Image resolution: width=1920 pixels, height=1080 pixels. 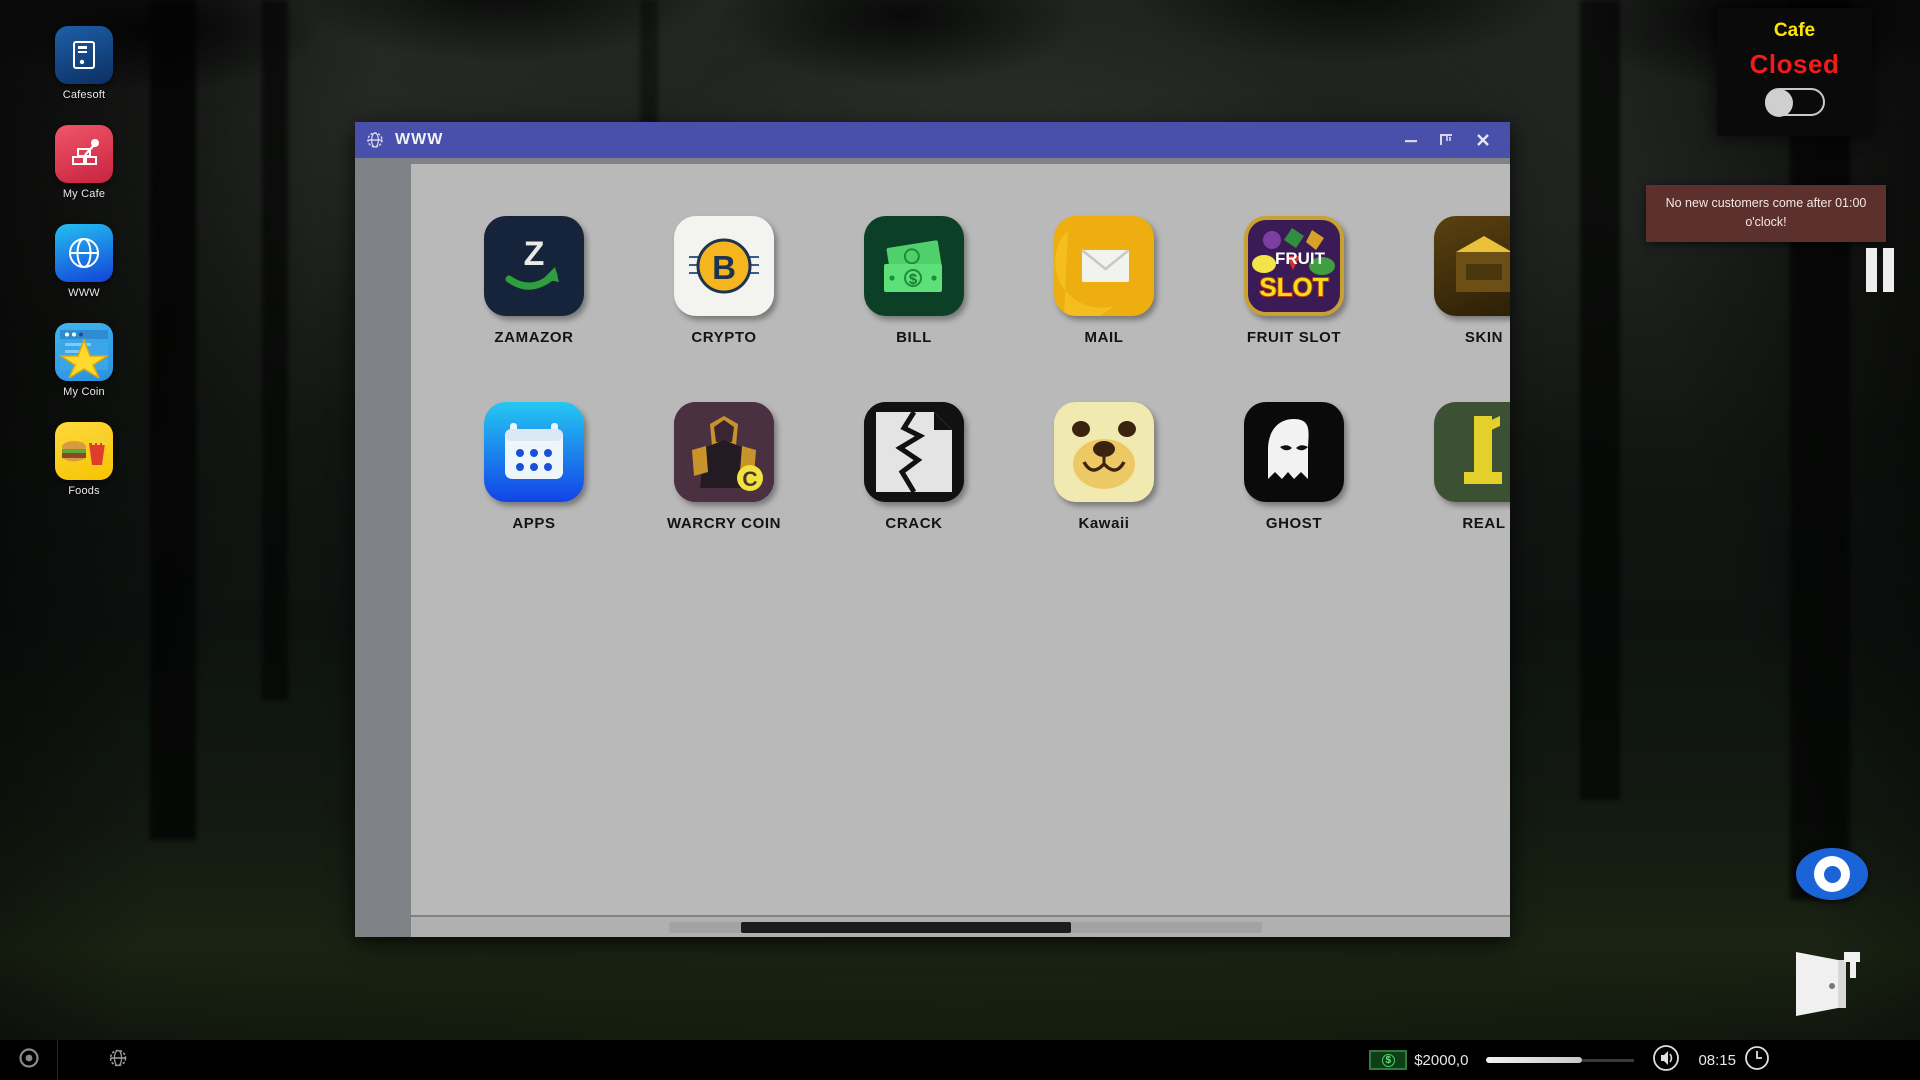 I want to click on desktop-icon-foods: Foods, so click(x=84, y=459).